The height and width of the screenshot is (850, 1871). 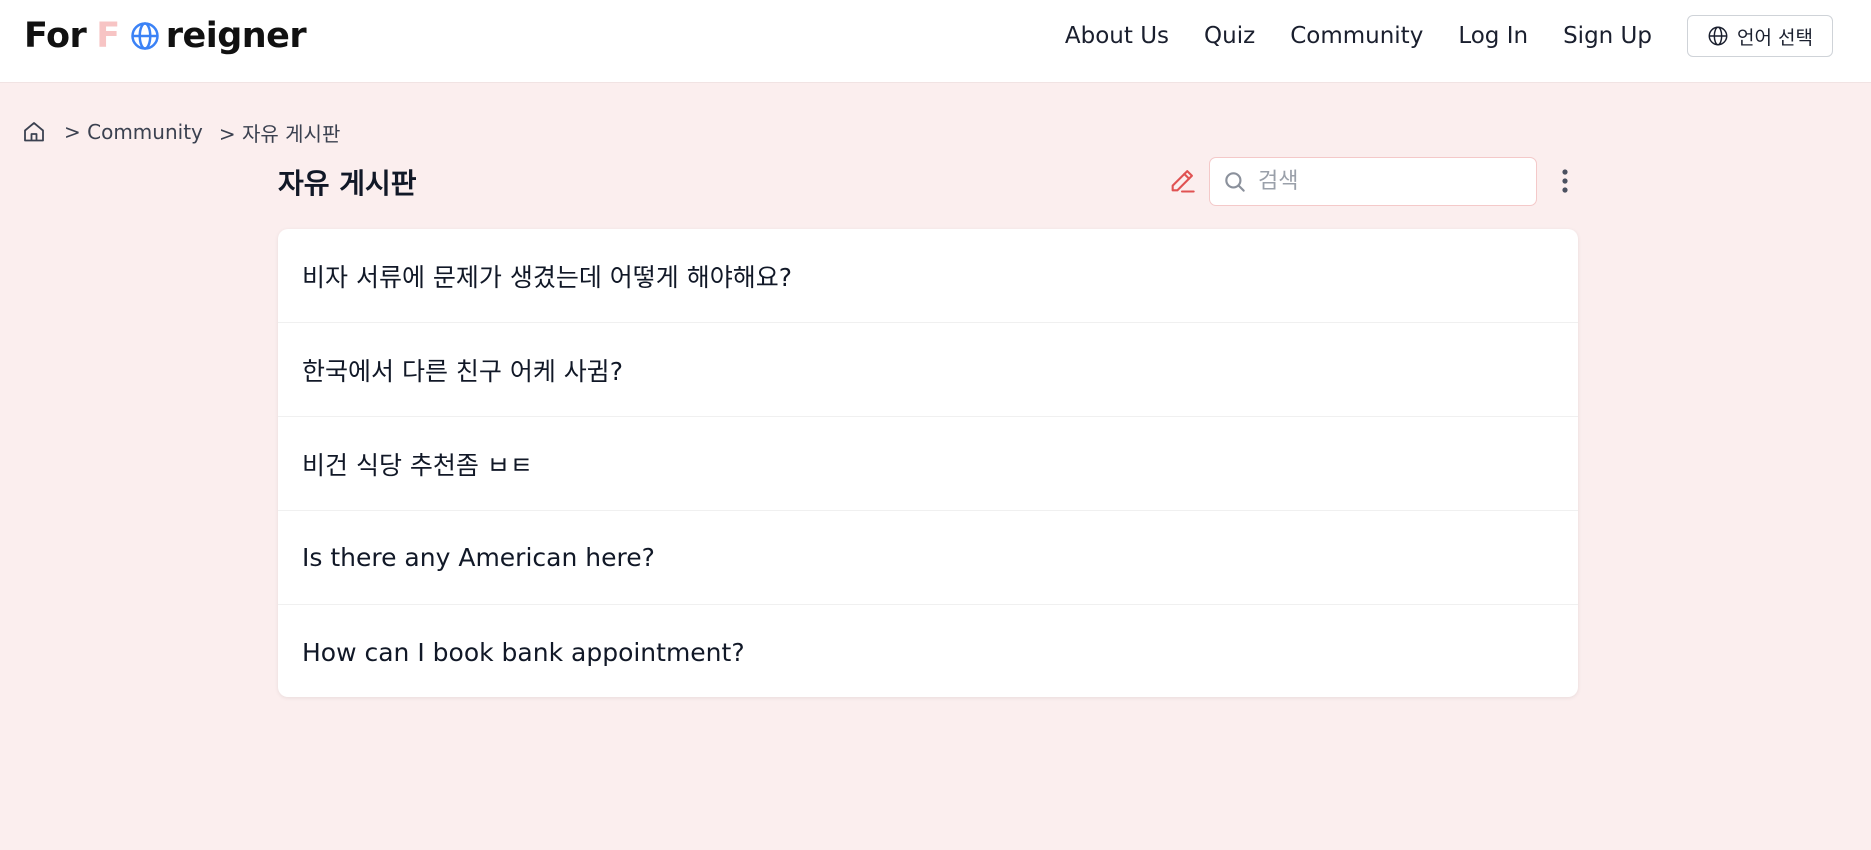 What do you see at coordinates (347, 183) in the screenshot?
I see `page-title: 자유 게시판` at bounding box center [347, 183].